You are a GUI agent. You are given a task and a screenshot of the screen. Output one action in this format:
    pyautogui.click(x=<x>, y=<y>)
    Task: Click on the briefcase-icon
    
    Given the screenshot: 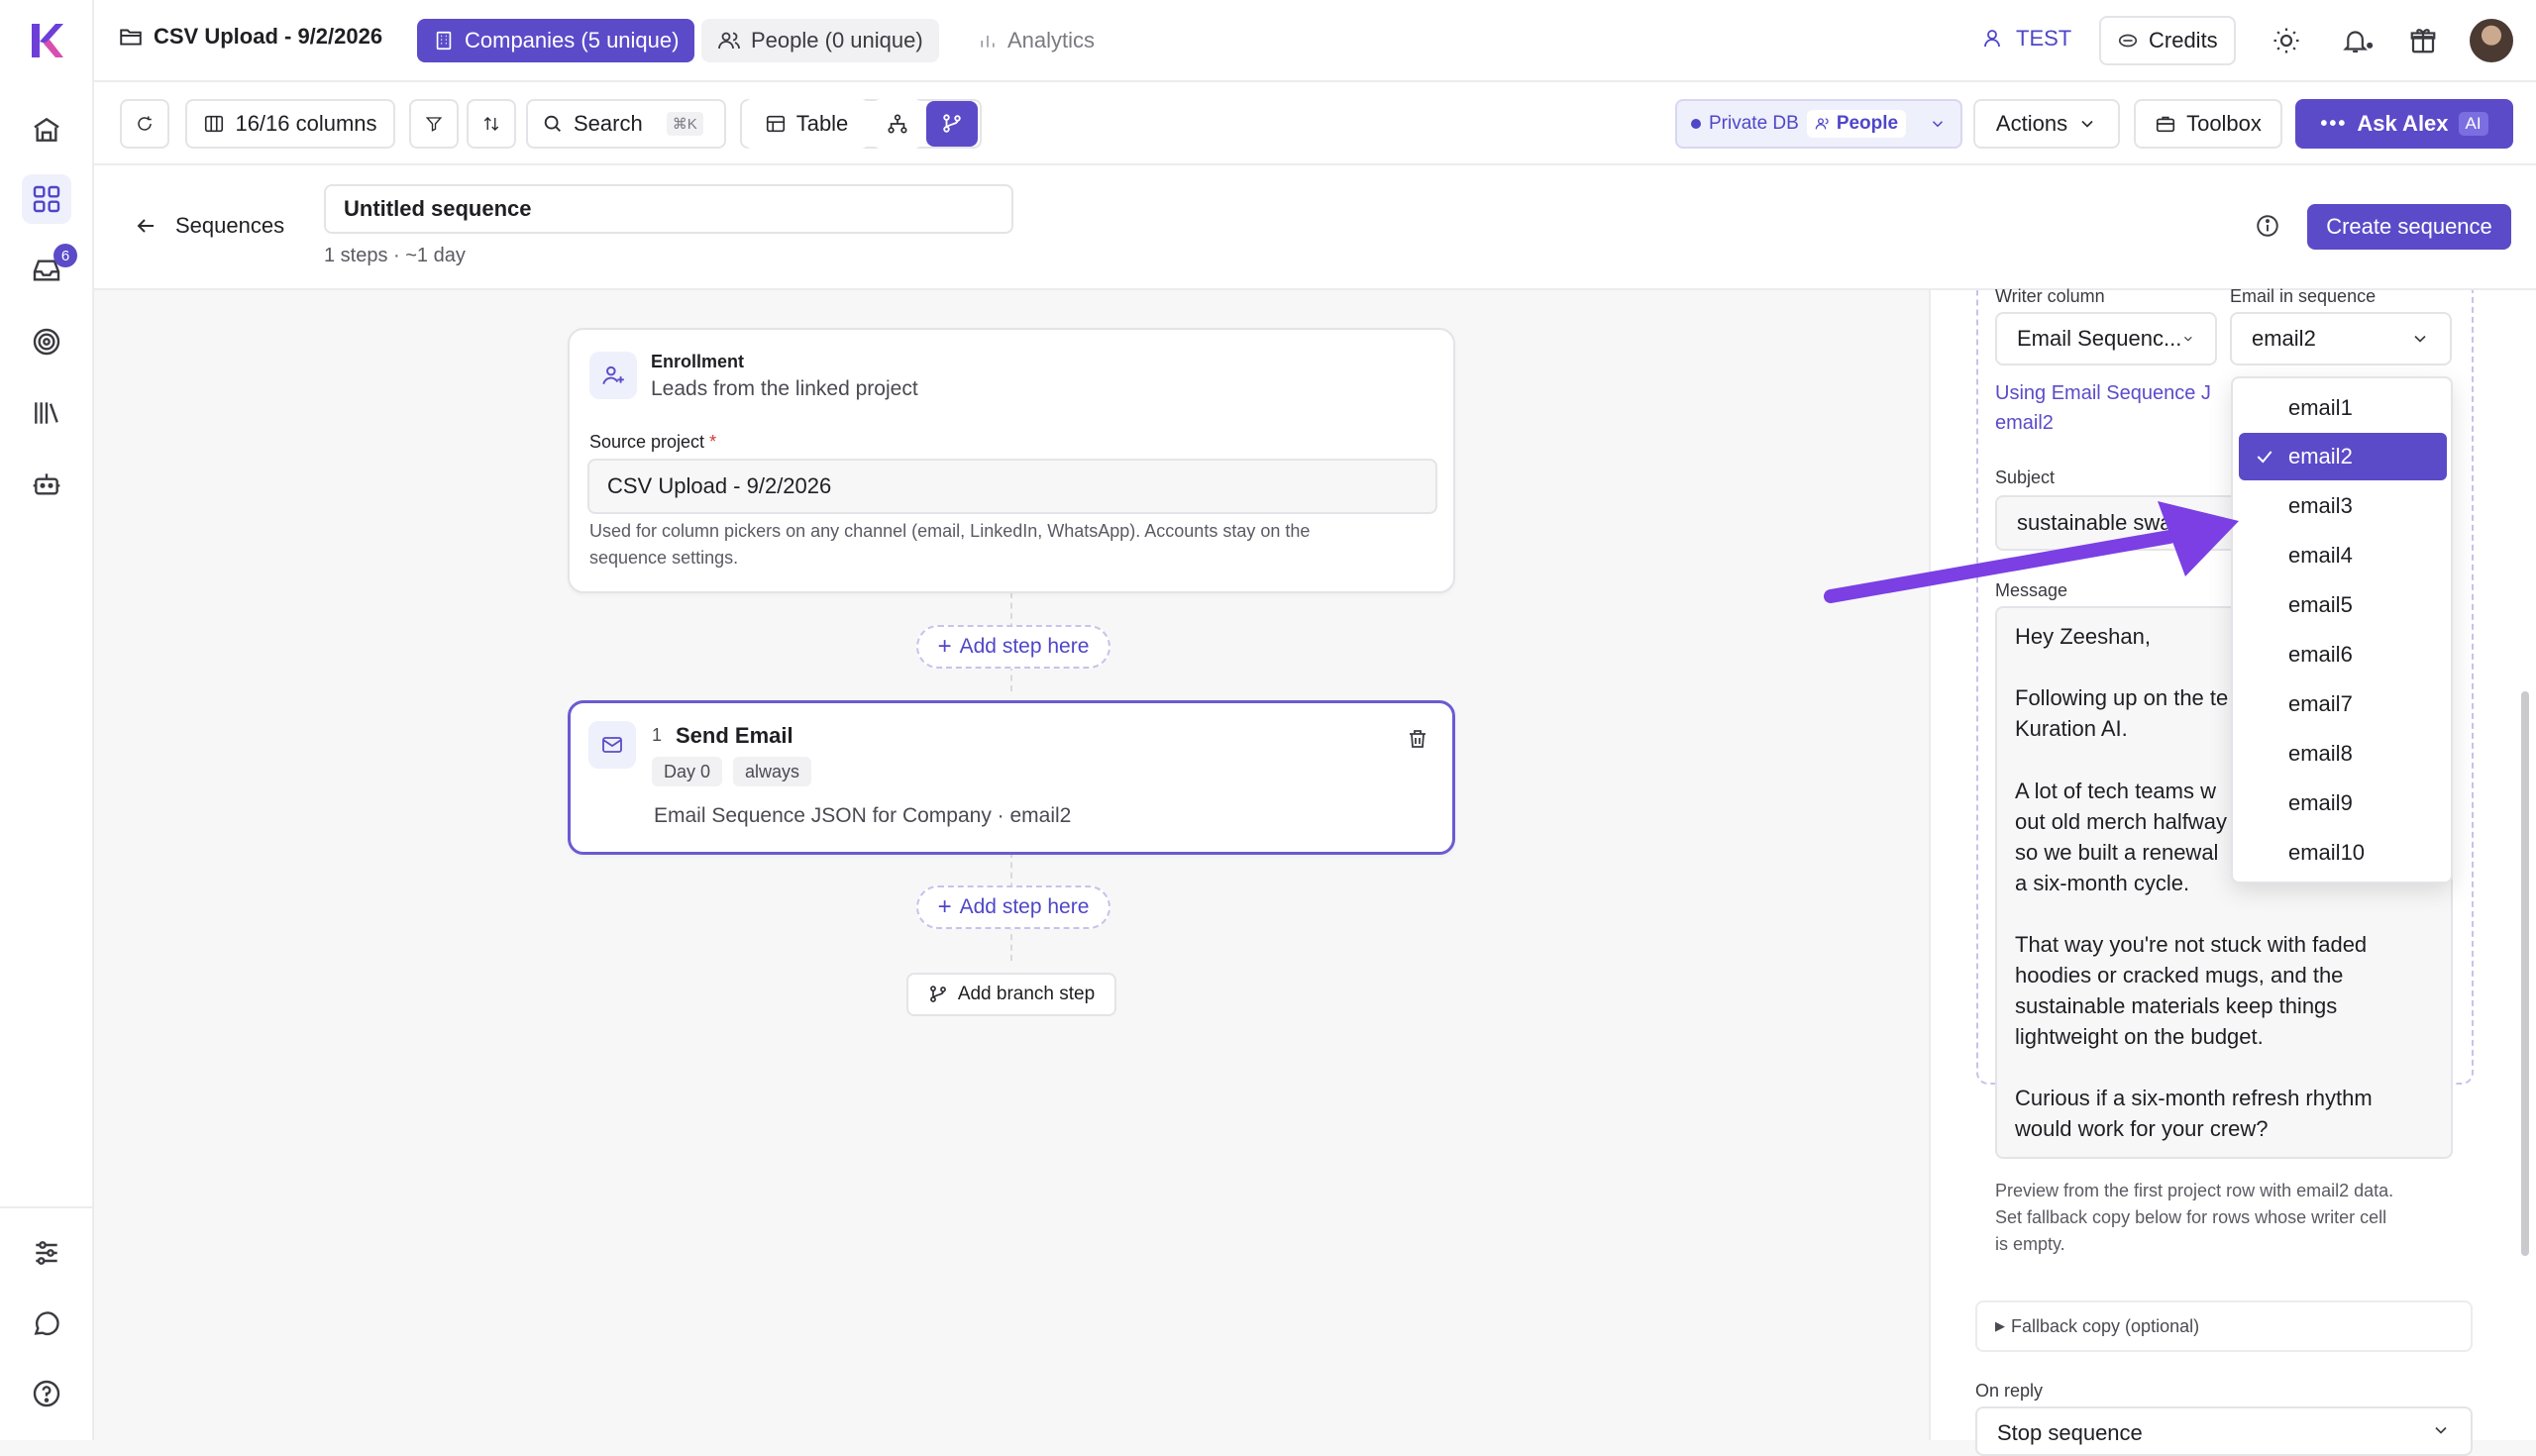 What is the action you would take?
    pyautogui.click(x=2166, y=124)
    